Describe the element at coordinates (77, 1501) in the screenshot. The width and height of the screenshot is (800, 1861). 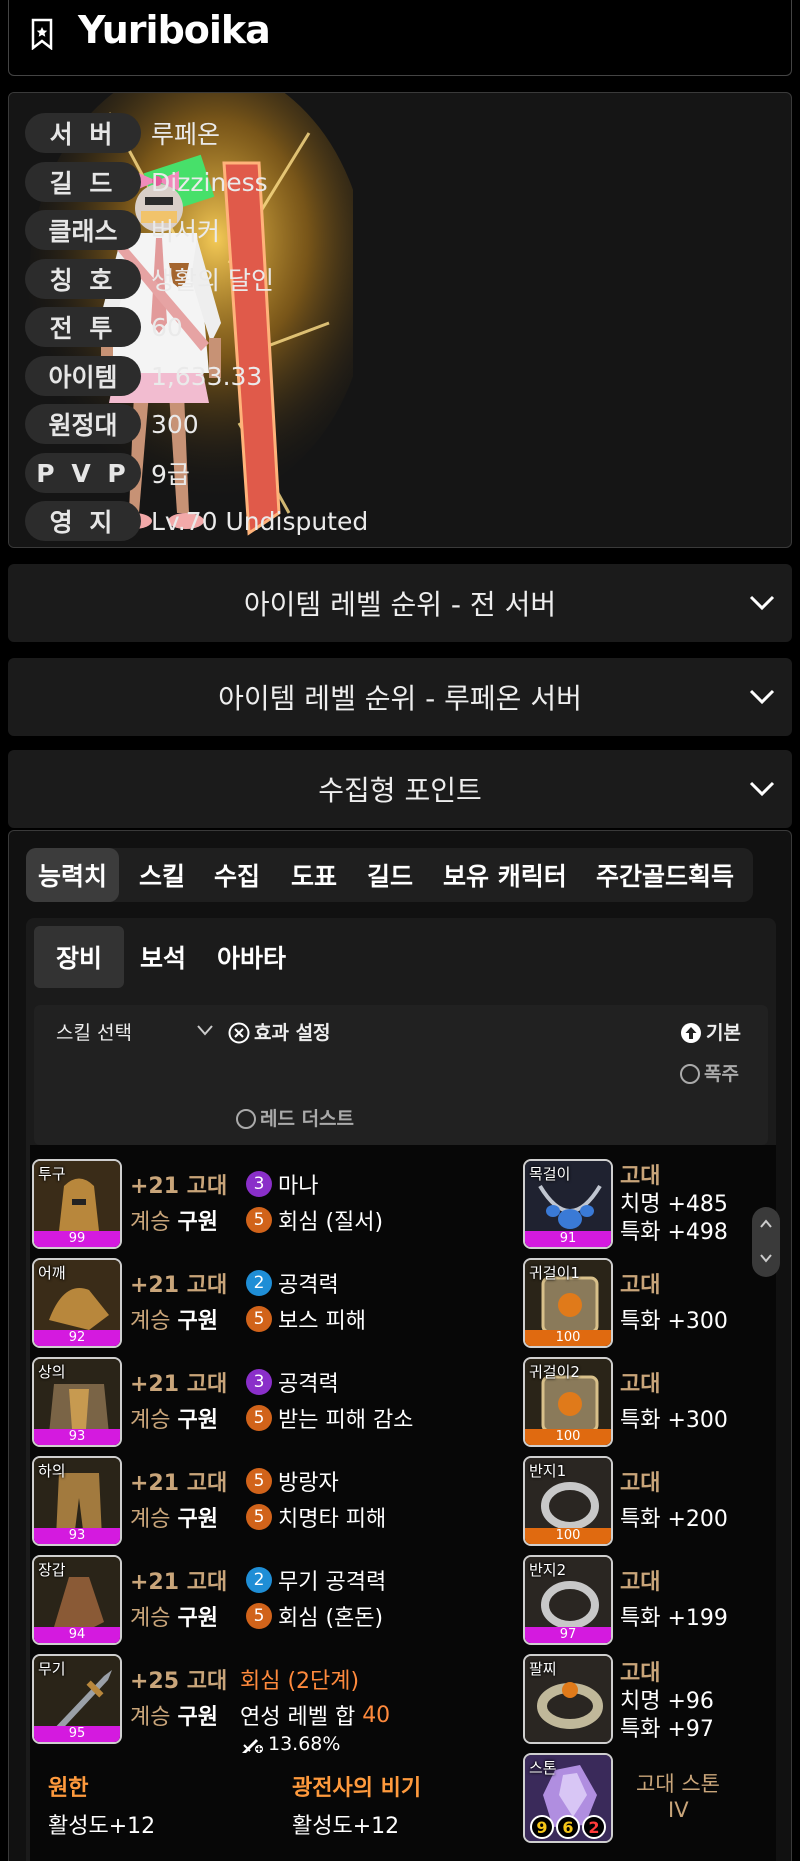
I see `pants-item-icon: 하의 93` at that location.